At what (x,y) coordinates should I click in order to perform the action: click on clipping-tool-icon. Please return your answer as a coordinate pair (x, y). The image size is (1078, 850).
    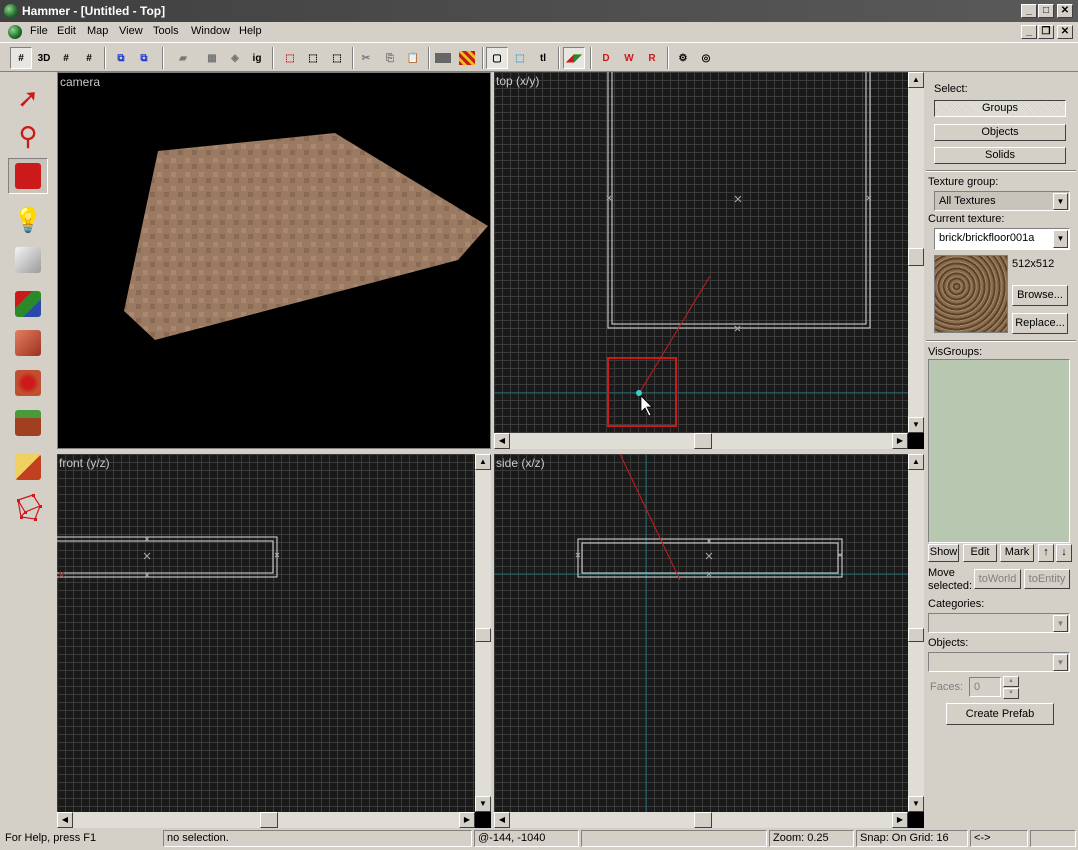
    Looking at the image, I should click on (28, 467).